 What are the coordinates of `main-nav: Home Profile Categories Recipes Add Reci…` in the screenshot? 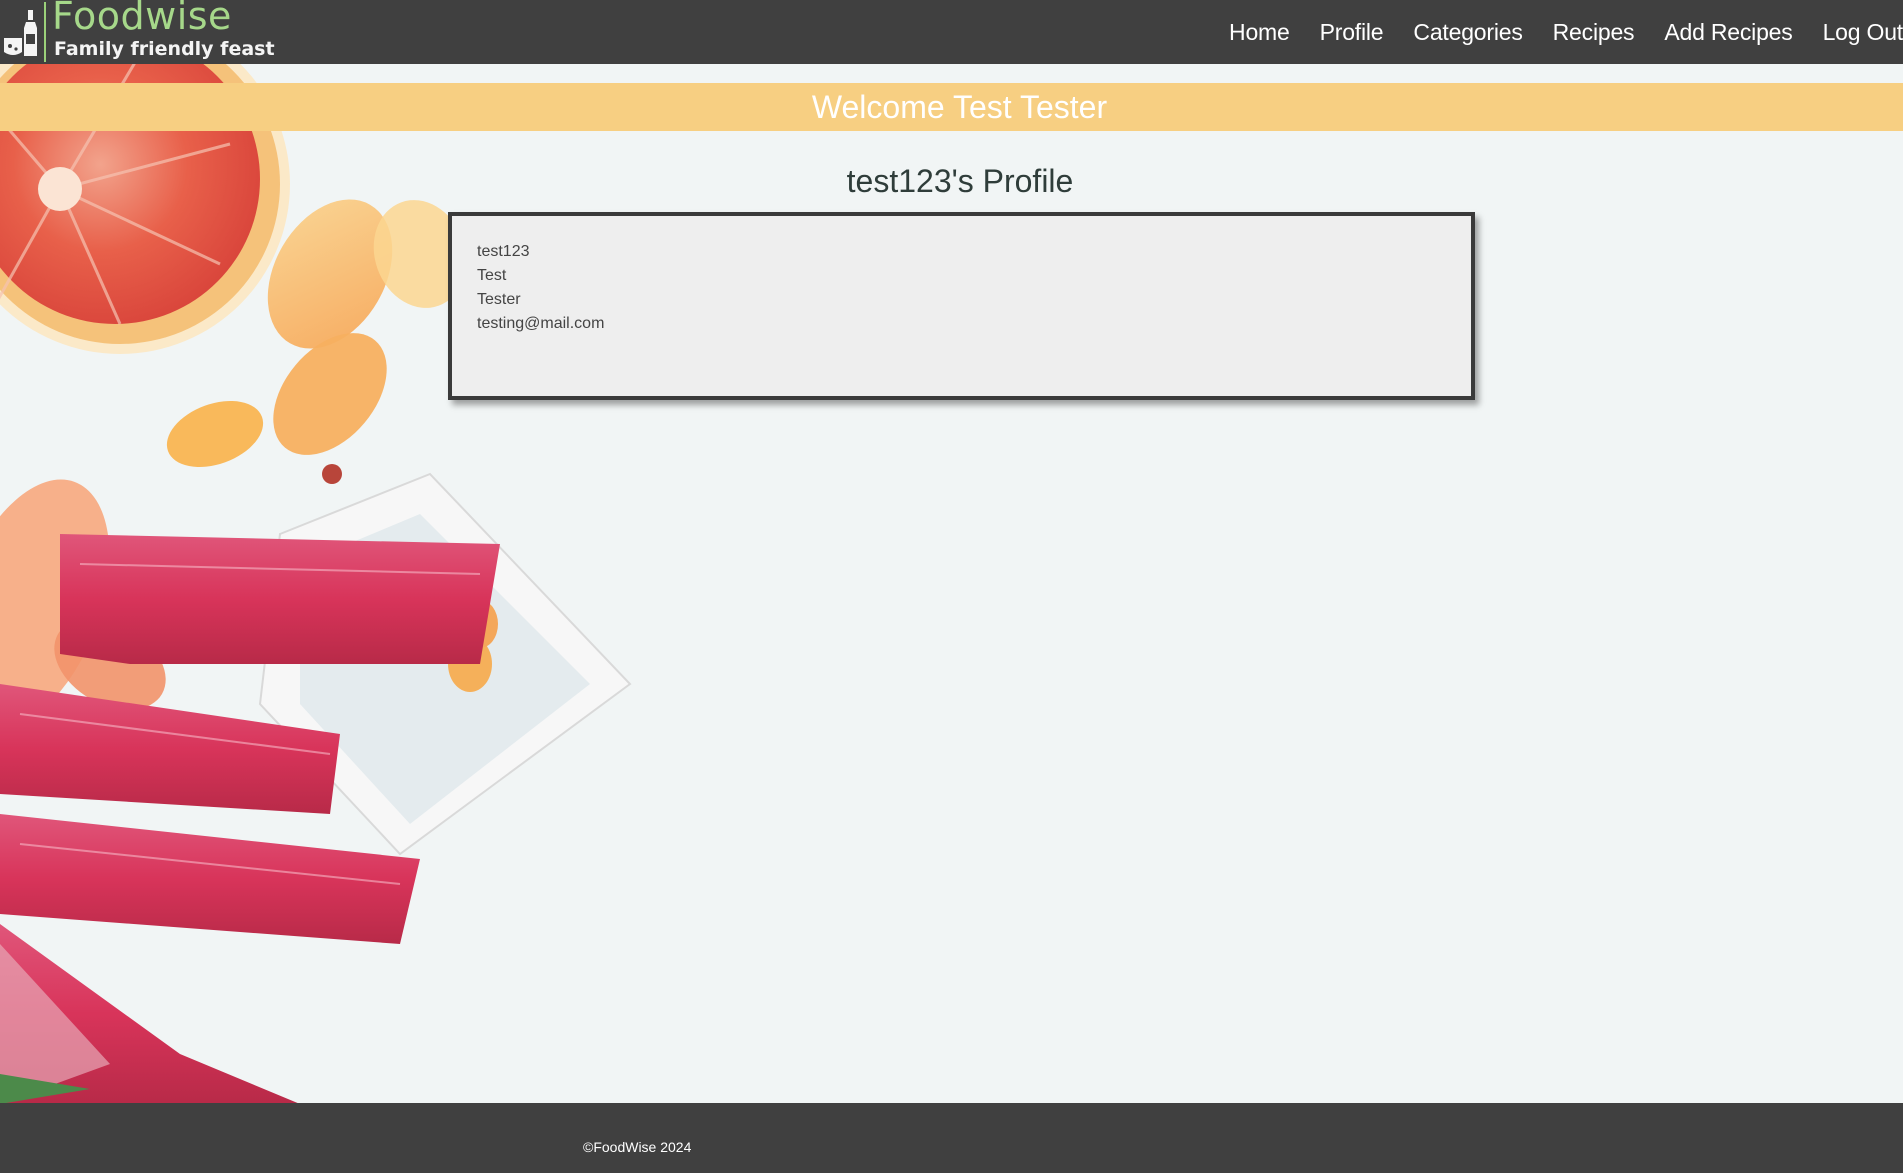 It's located at (1551, 32).